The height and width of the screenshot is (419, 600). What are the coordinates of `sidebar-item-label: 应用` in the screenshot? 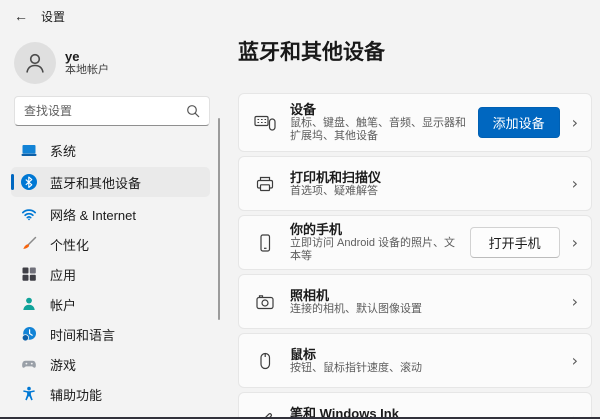 It's located at (63, 275).